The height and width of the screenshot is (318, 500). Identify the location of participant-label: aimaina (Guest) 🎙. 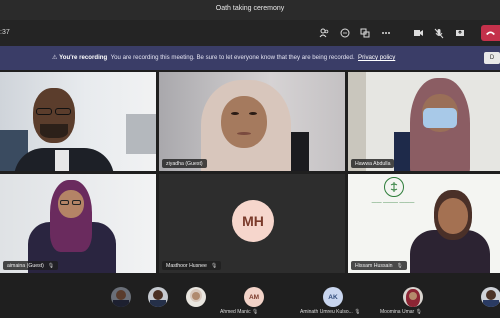
(31, 265).